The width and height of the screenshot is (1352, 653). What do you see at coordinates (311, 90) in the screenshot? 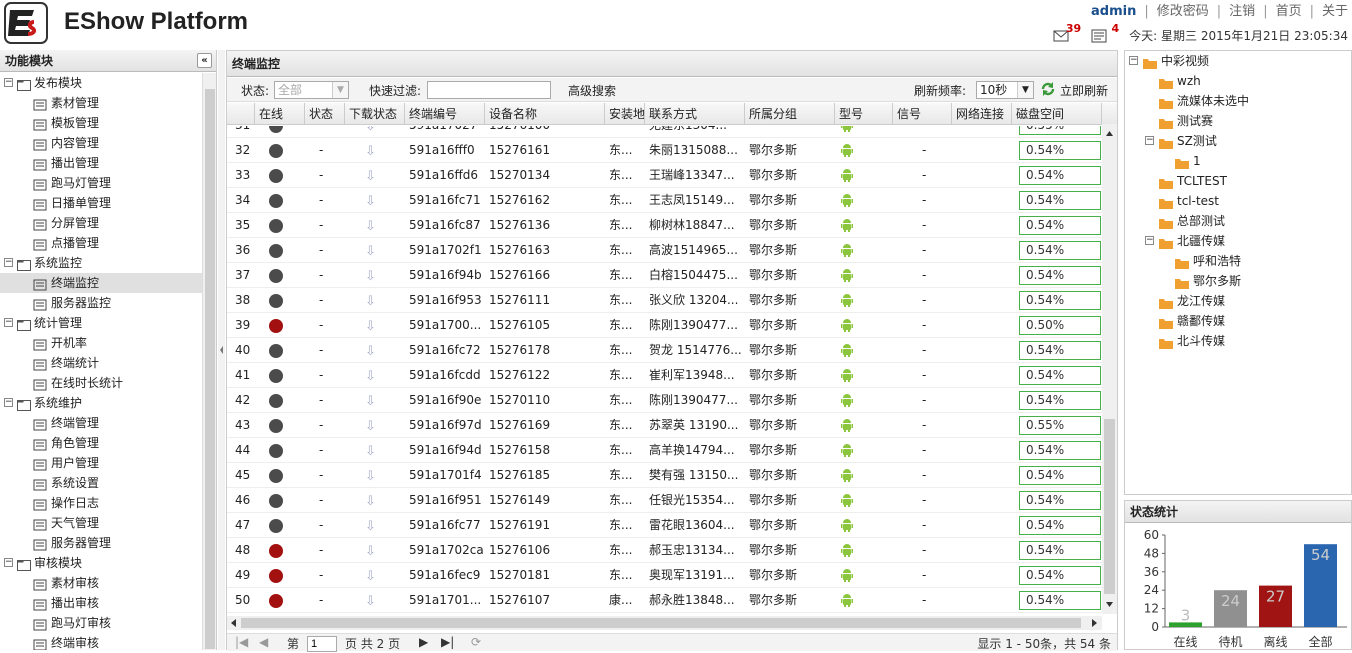
I see `status-select: 全部 ▼` at bounding box center [311, 90].